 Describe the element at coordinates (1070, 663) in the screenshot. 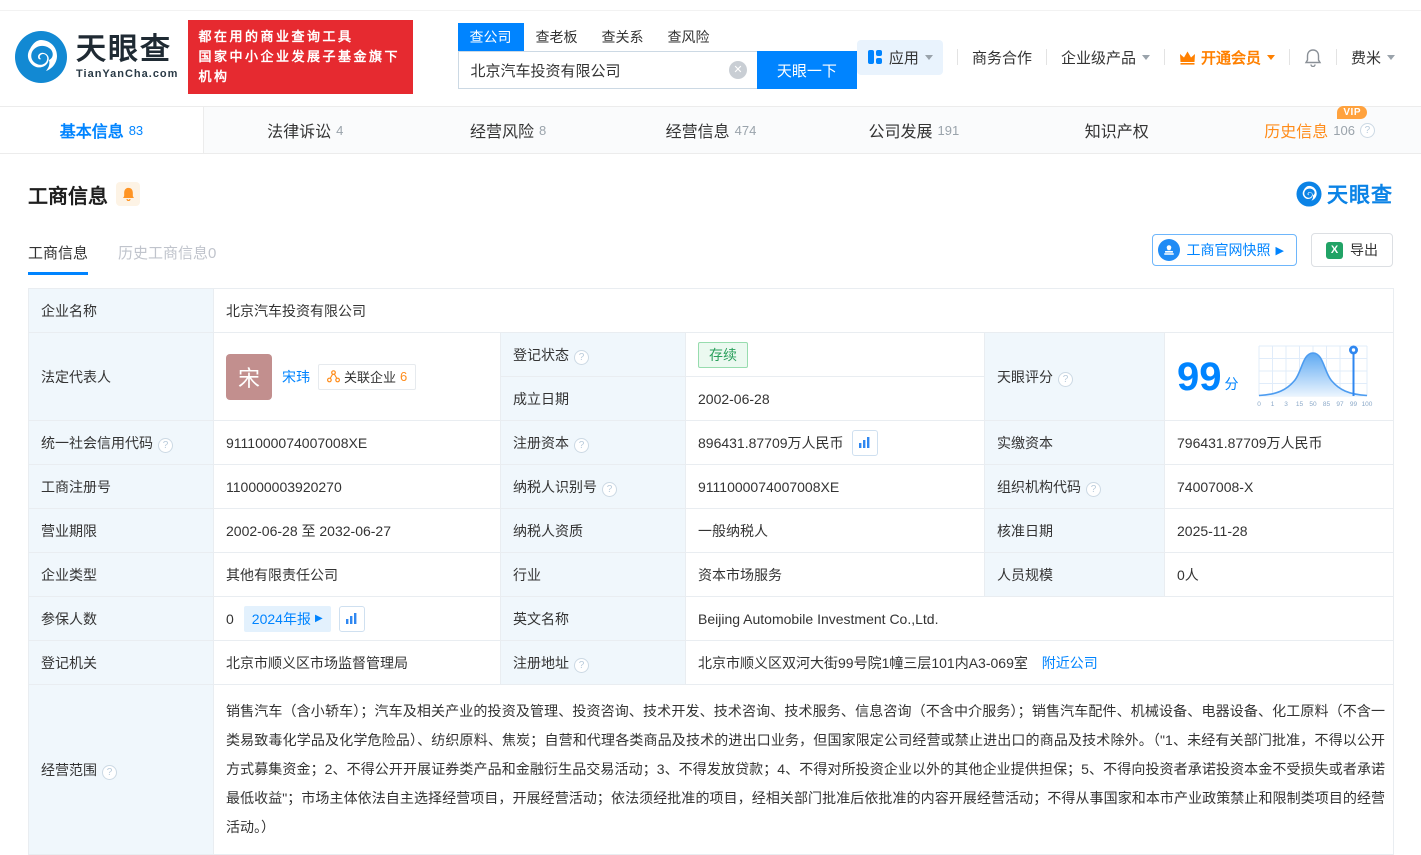

I see `nearby-companies-link: 附近公司` at that location.